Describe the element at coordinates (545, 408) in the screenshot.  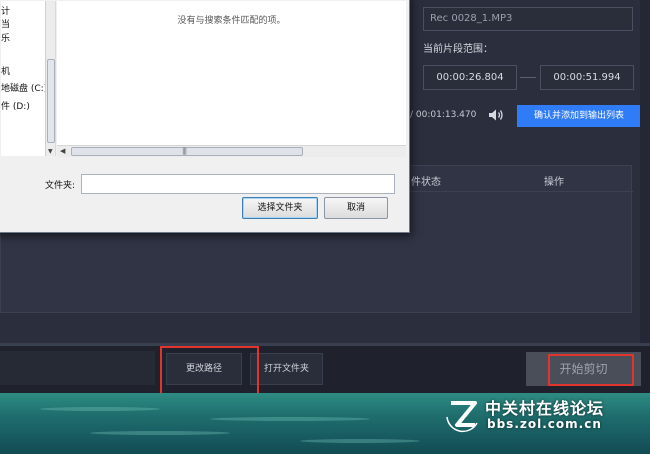
I see `watermark-title: 中关村在线论坛` at that location.